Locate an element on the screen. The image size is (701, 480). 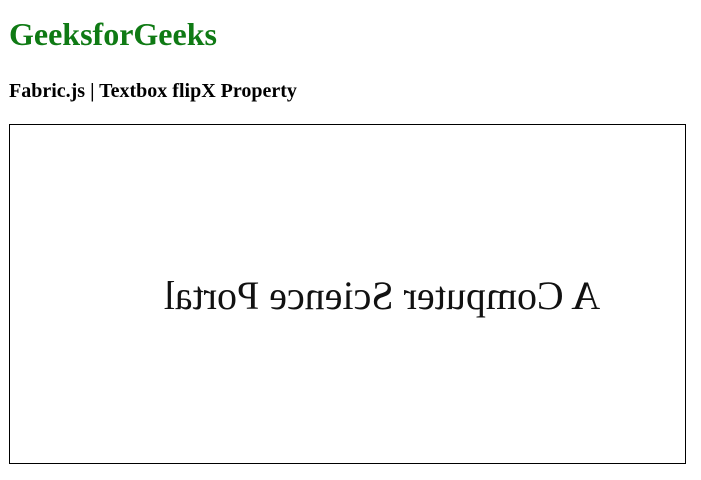
site-title: GeeksforGeeks is located at coordinates (113, 34).